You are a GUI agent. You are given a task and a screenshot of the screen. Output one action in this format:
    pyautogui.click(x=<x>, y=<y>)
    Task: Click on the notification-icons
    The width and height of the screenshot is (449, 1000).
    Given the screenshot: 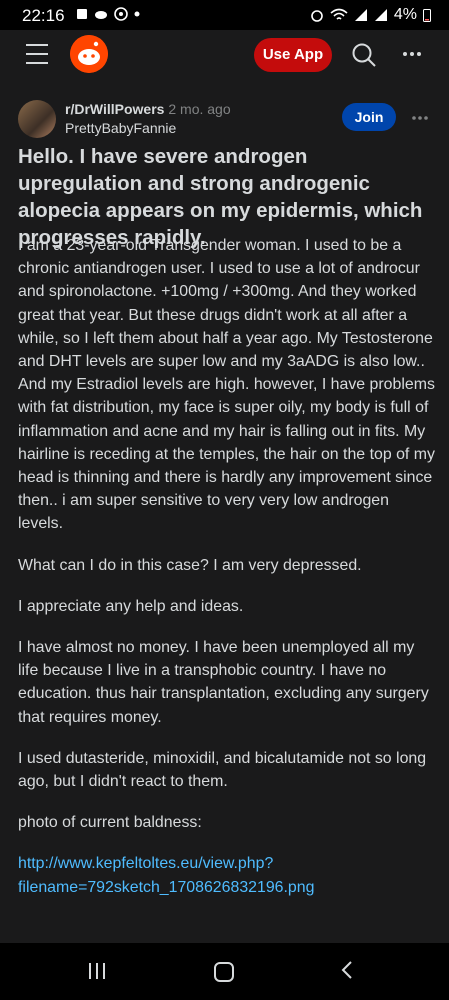 What is the action you would take?
    pyautogui.click(x=108, y=14)
    